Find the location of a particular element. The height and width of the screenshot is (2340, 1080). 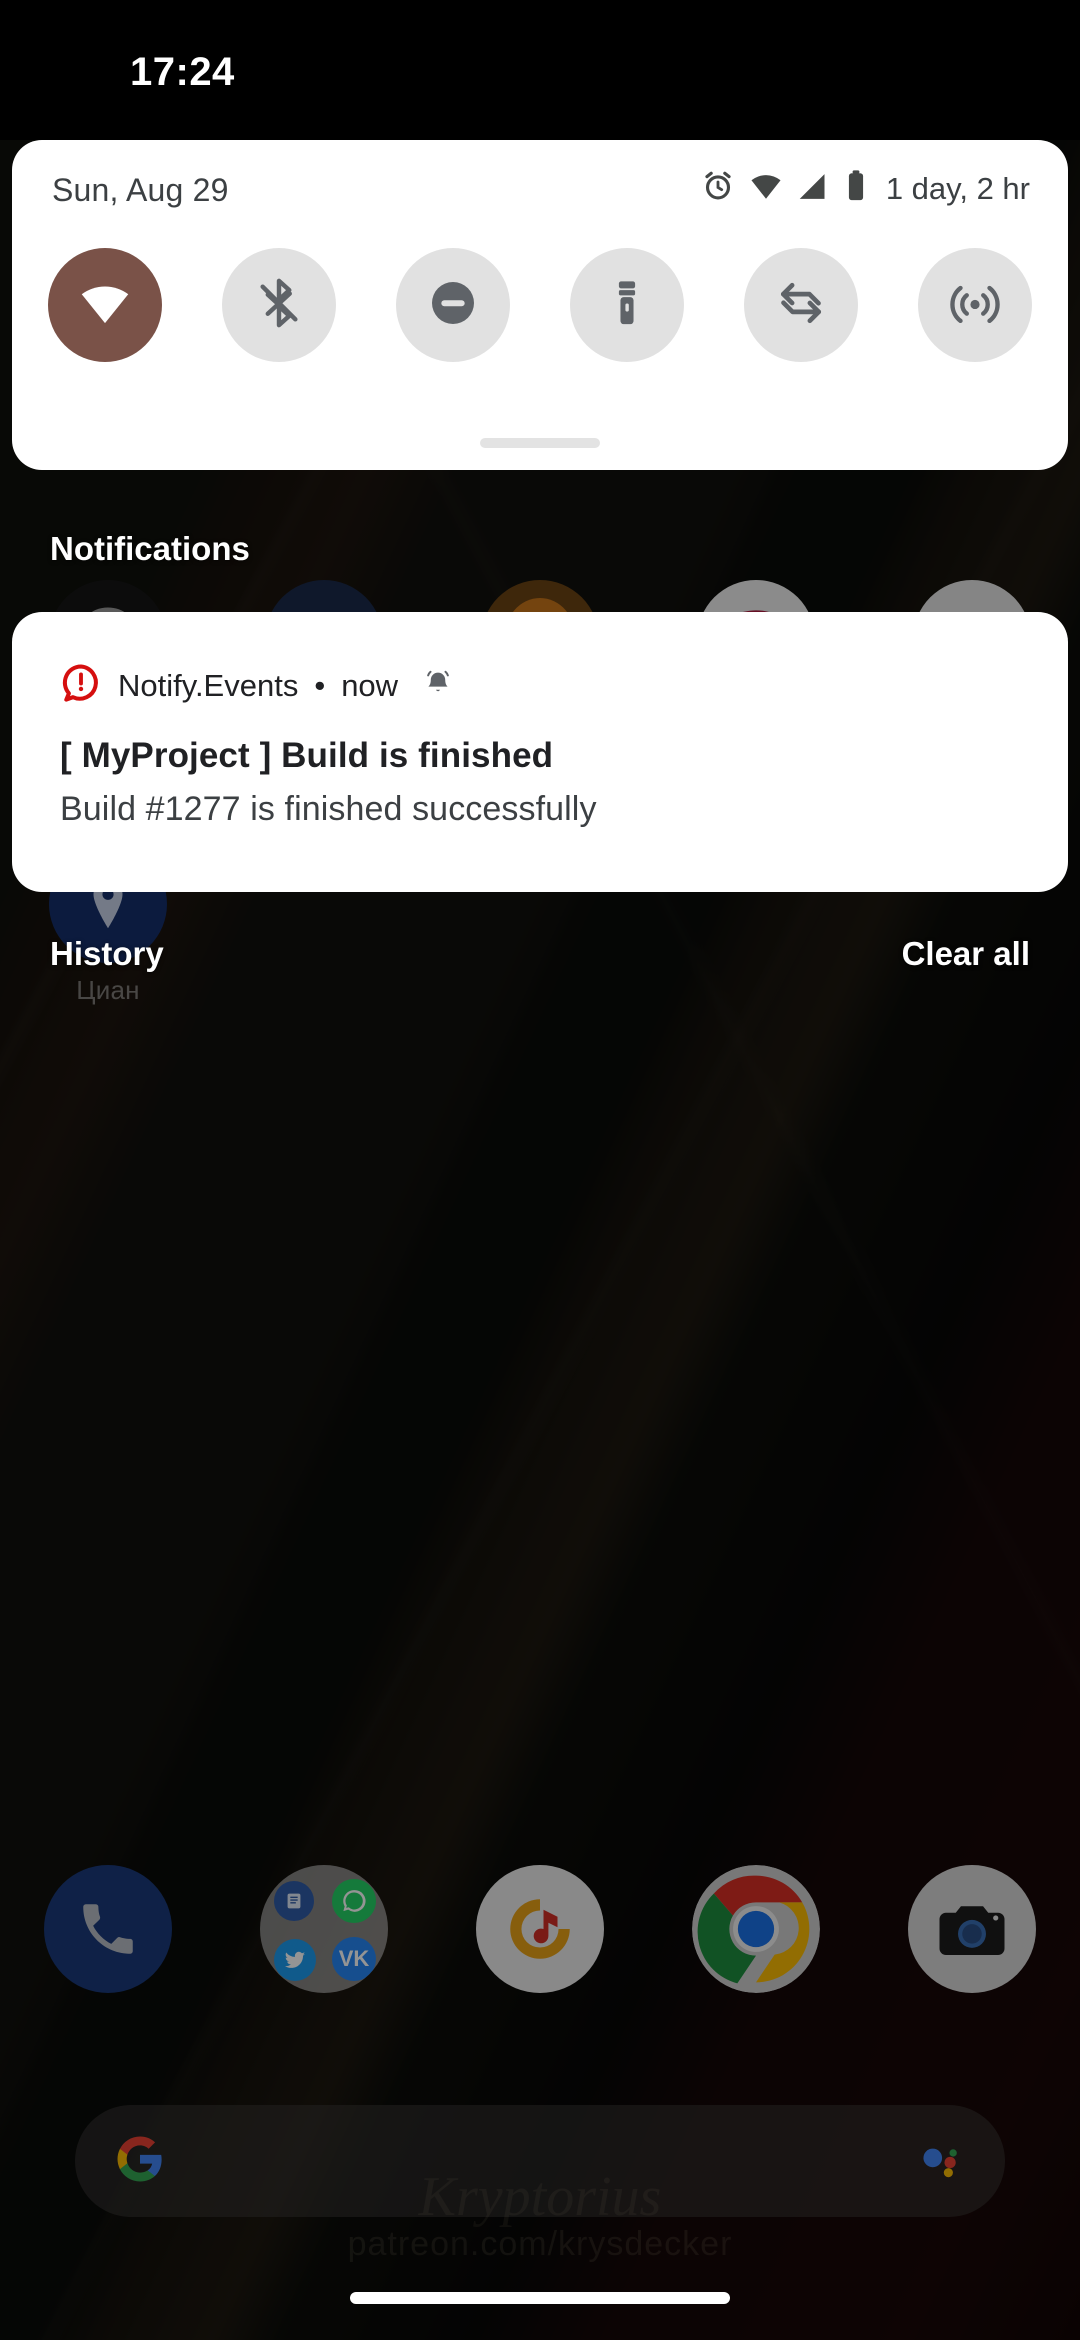

do-not-disturb-icon is located at coordinates (453, 305).